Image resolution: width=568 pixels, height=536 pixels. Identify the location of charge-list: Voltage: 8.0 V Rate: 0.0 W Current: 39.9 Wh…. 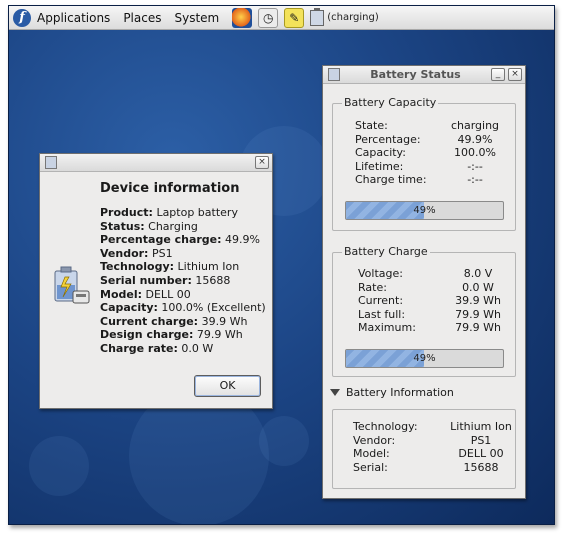
(433, 301).